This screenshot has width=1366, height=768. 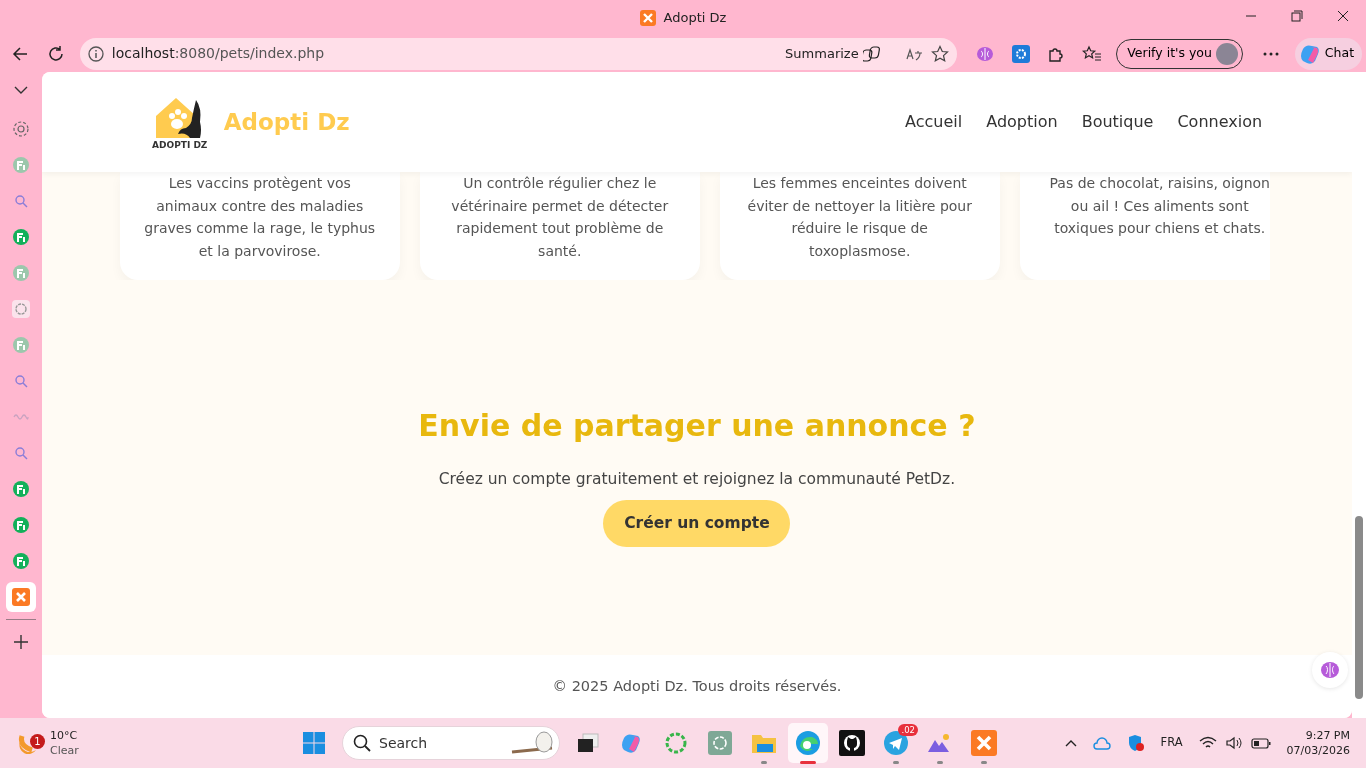 What do you see at coordinates (695, 17) in the screenshot?
I see `window-title: Adopti Dz` at bounding box center [695, 17].